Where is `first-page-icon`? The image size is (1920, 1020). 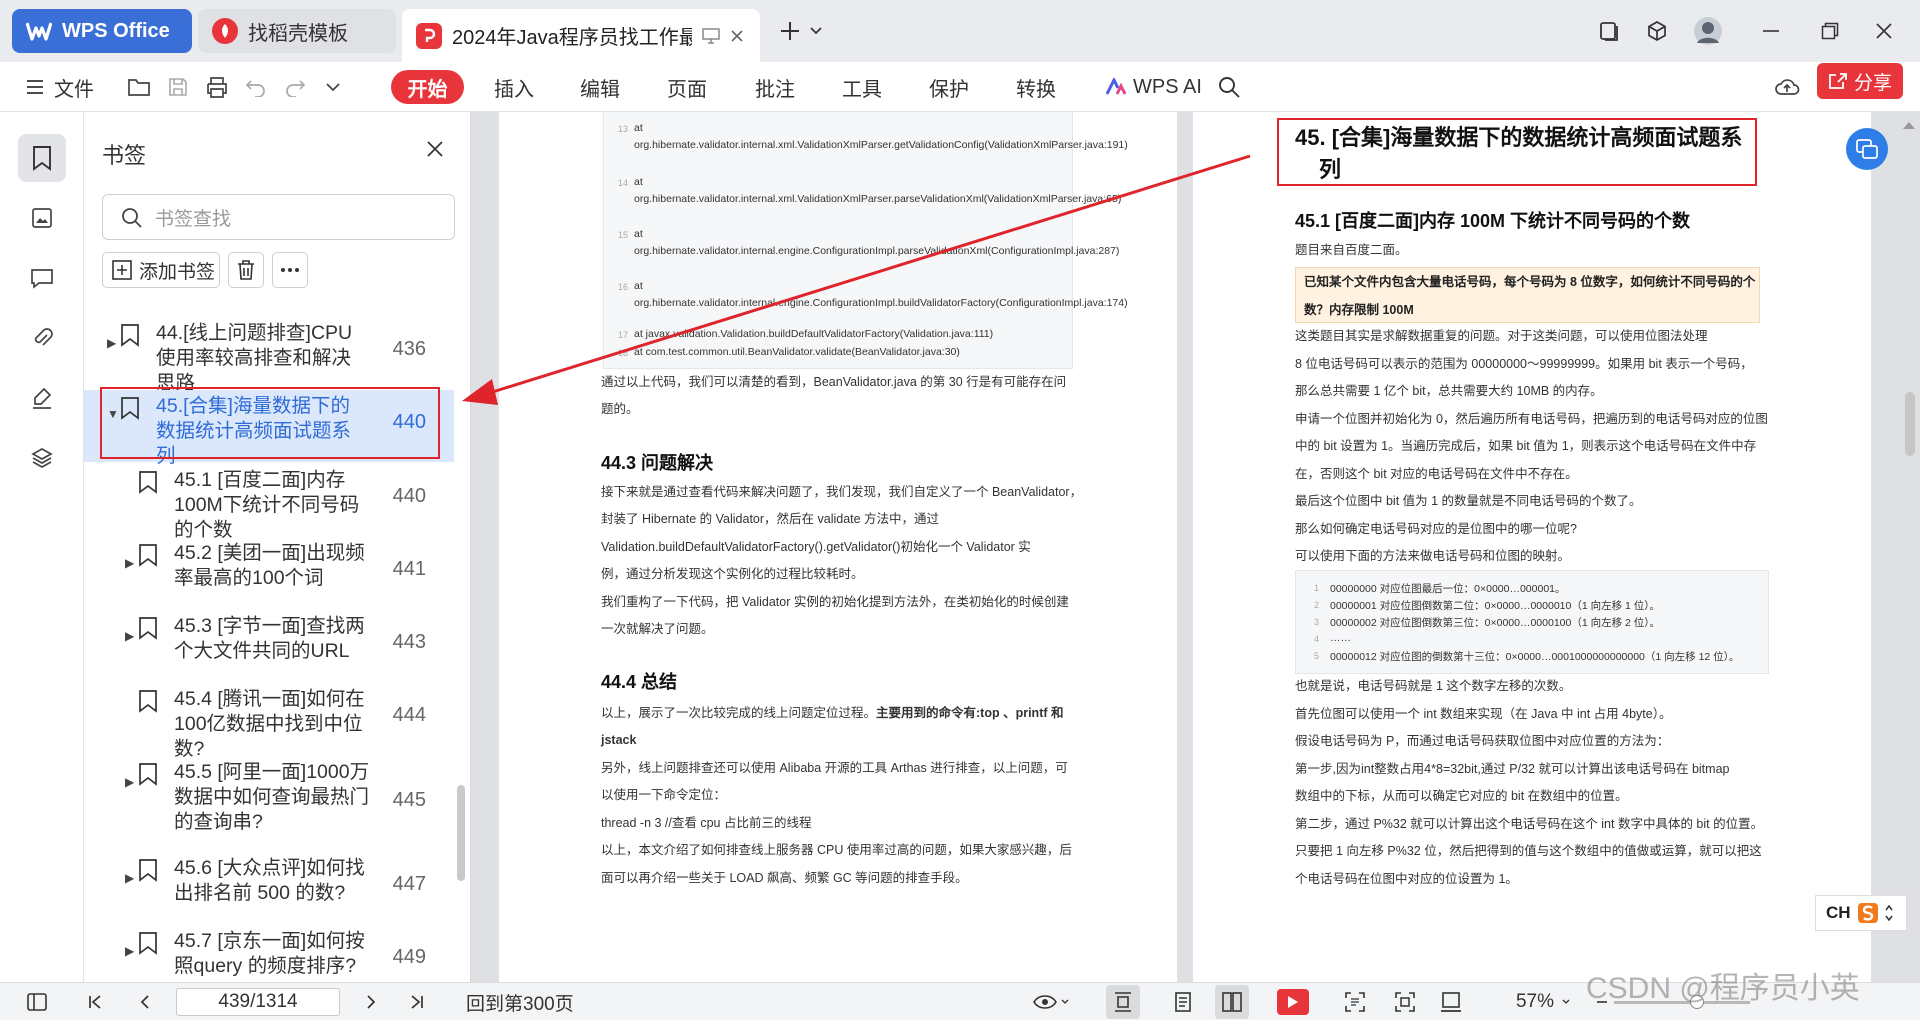 first-page-icon is located at coordinates (95, 1002).